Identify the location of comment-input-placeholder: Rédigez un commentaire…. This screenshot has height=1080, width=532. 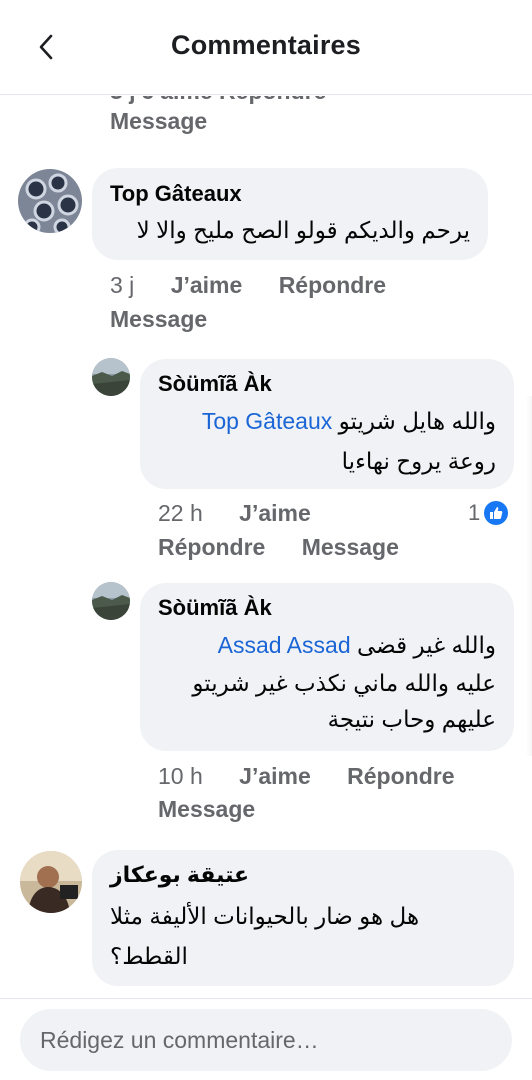
(179, 1039).